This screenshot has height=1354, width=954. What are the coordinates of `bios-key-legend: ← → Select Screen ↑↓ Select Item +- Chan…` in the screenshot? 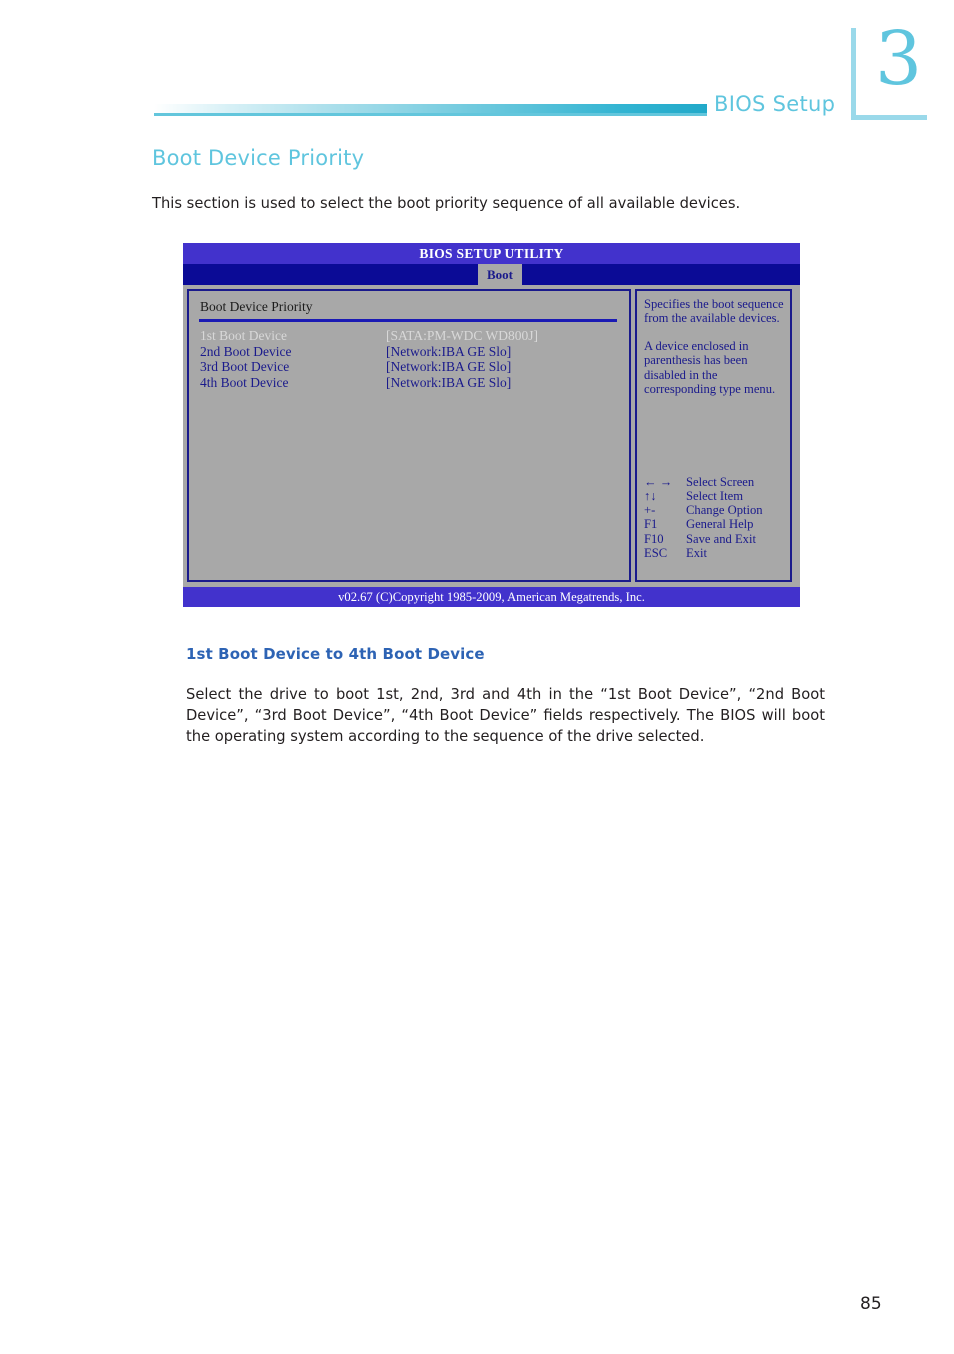 It's located at (716, 517).